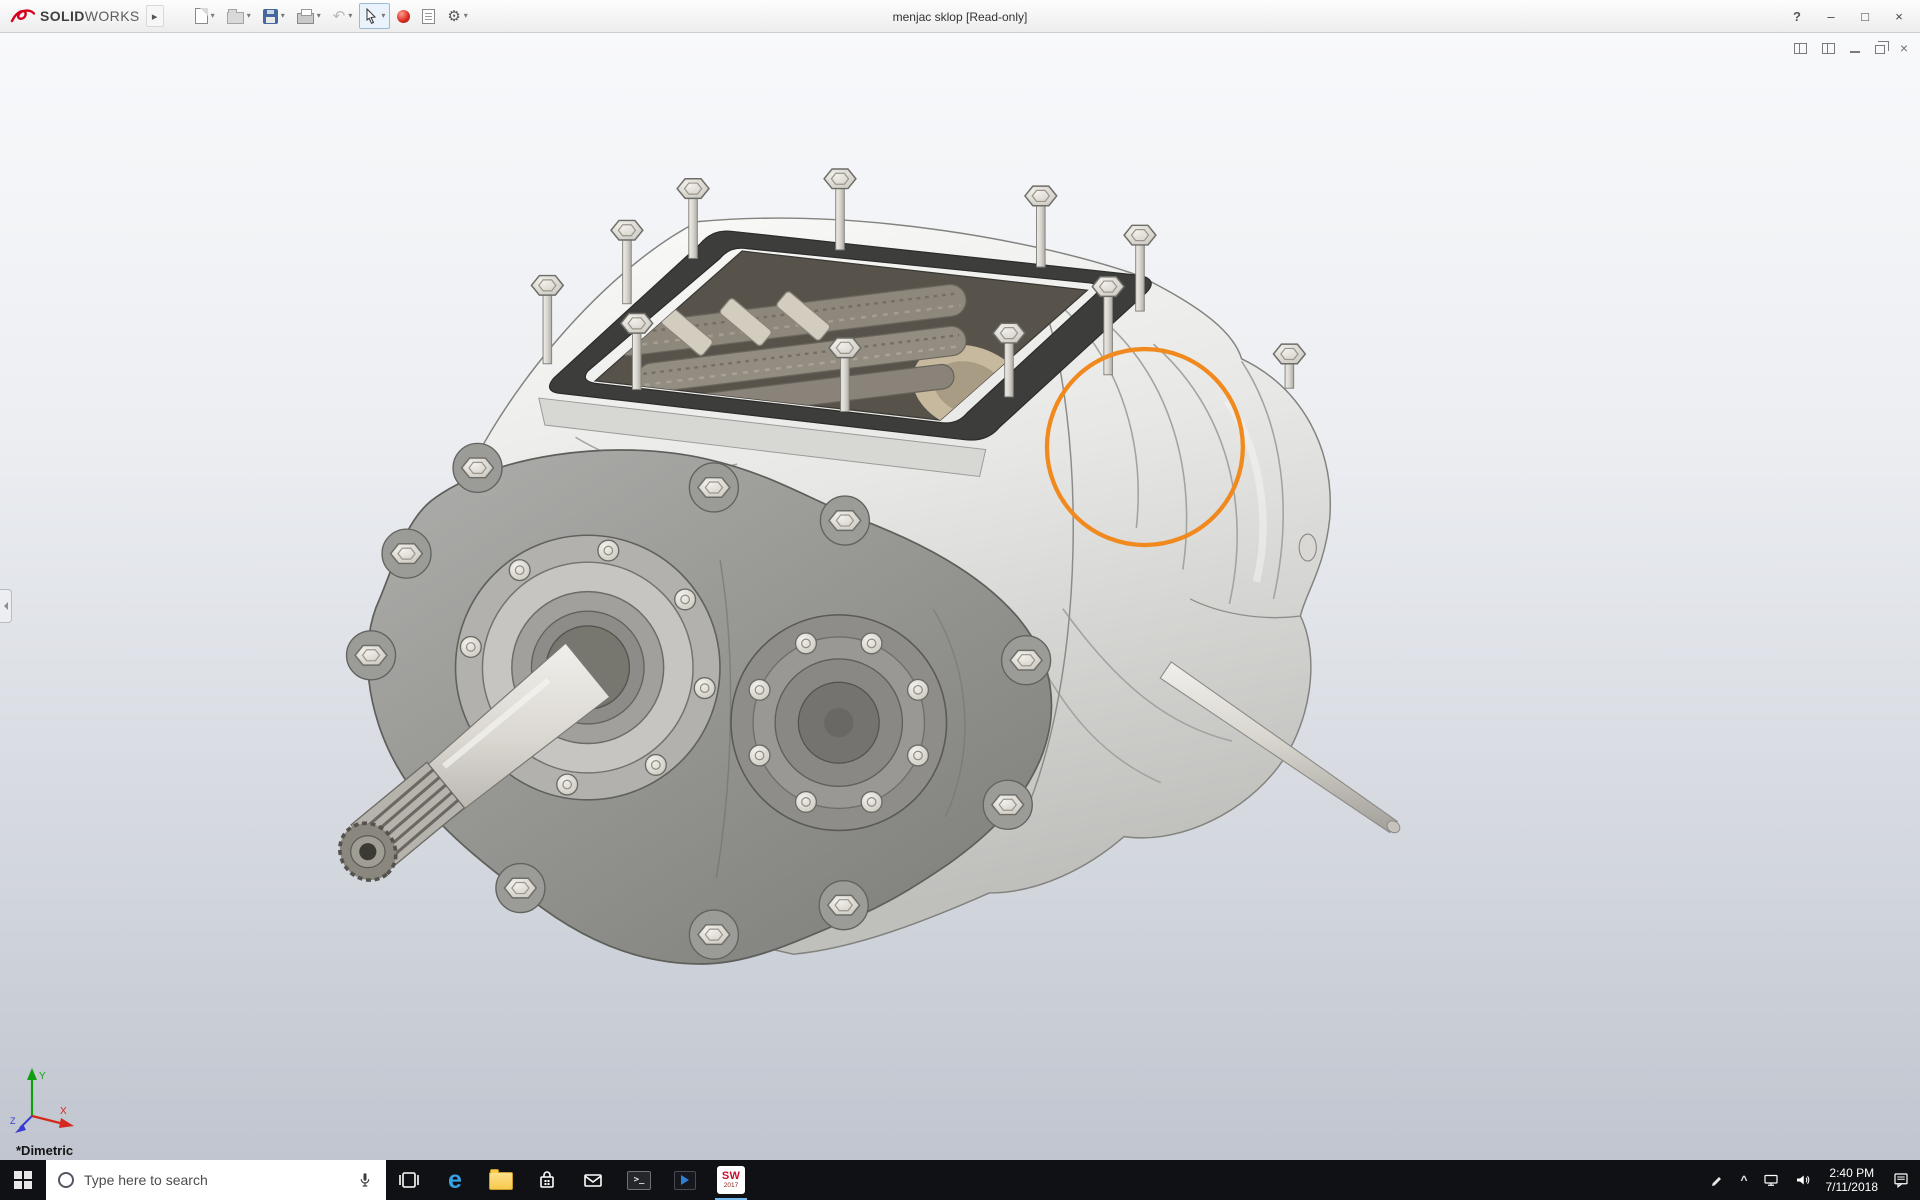  I want to click on pen-icon, so click(1718, 1180).